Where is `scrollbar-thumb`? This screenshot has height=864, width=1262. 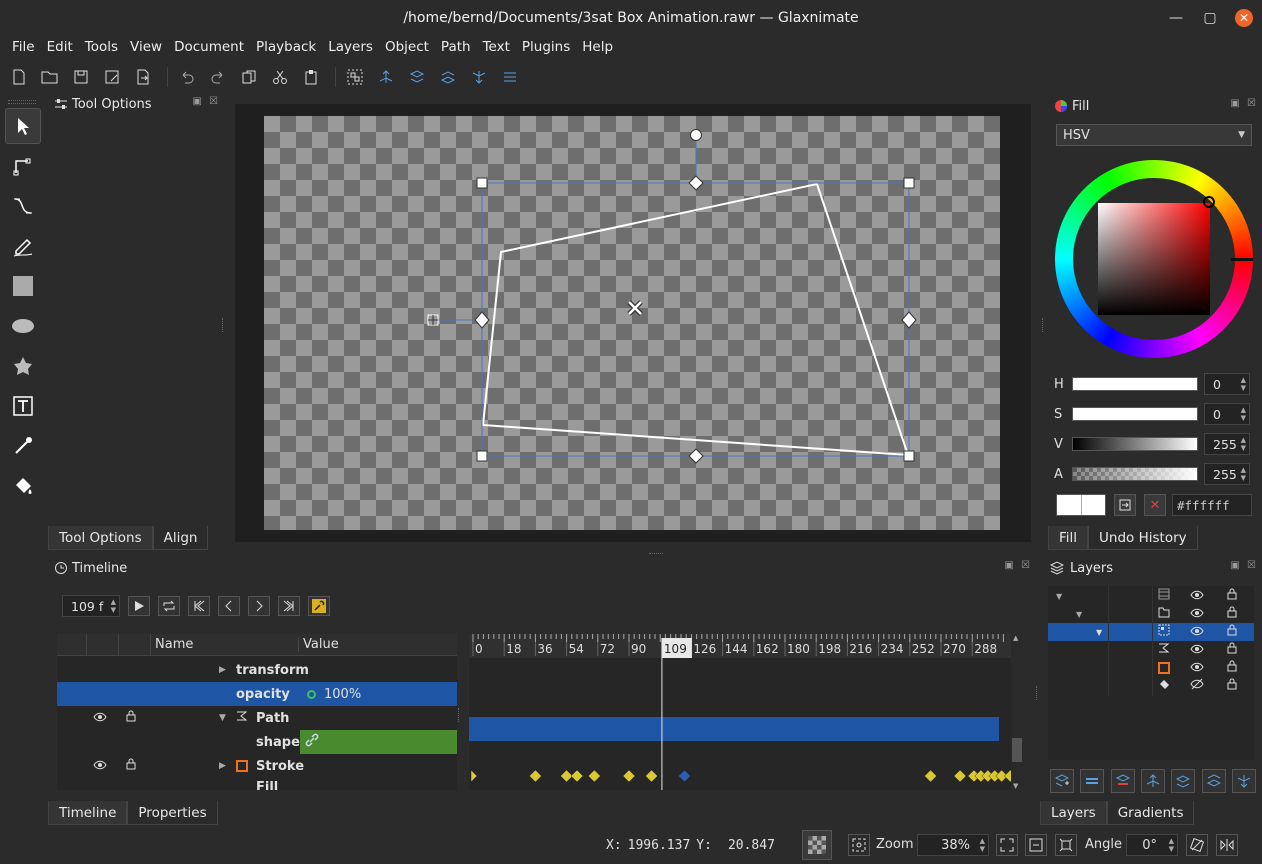
scrollbar-thumb is located at coordinates (1017, 750).